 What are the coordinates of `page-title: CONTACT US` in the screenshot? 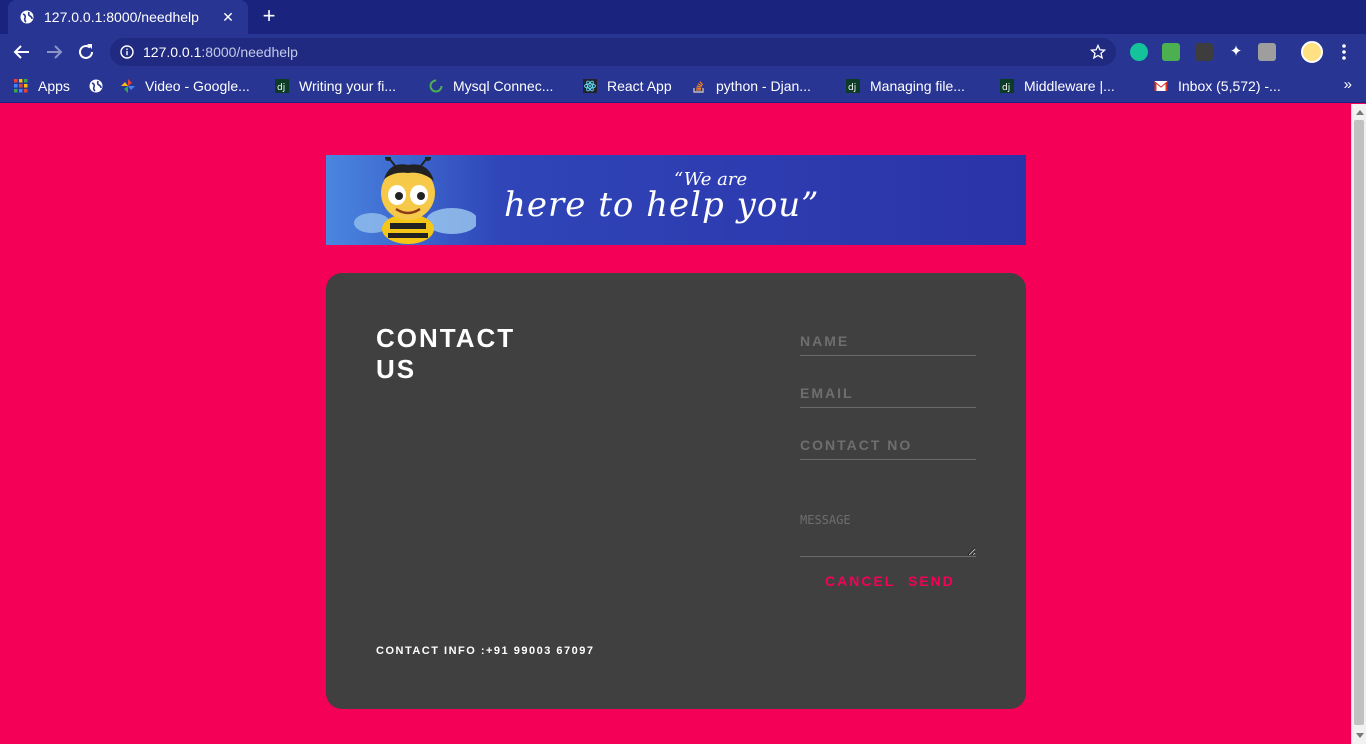 It's located at (445, 354).